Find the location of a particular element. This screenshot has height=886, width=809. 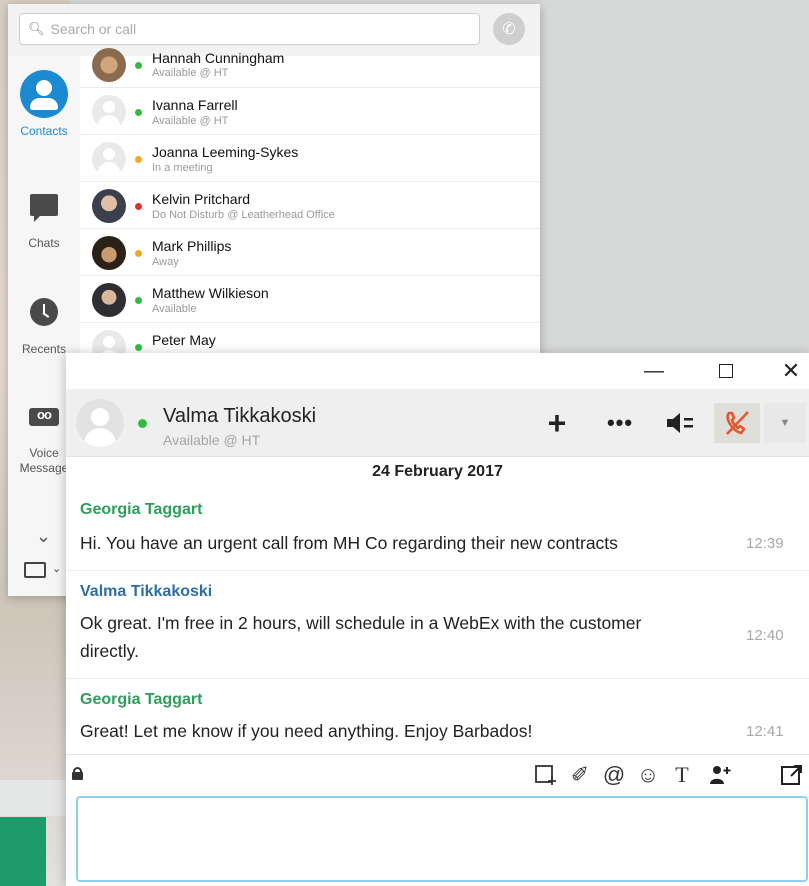

maximize-button is located at coordinates (726, 371).